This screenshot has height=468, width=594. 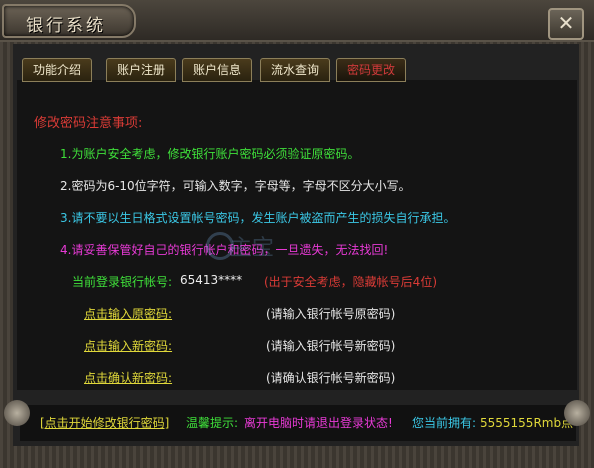 I want to click on tab-account-register: 账户注册, so click(x=141, y=70).